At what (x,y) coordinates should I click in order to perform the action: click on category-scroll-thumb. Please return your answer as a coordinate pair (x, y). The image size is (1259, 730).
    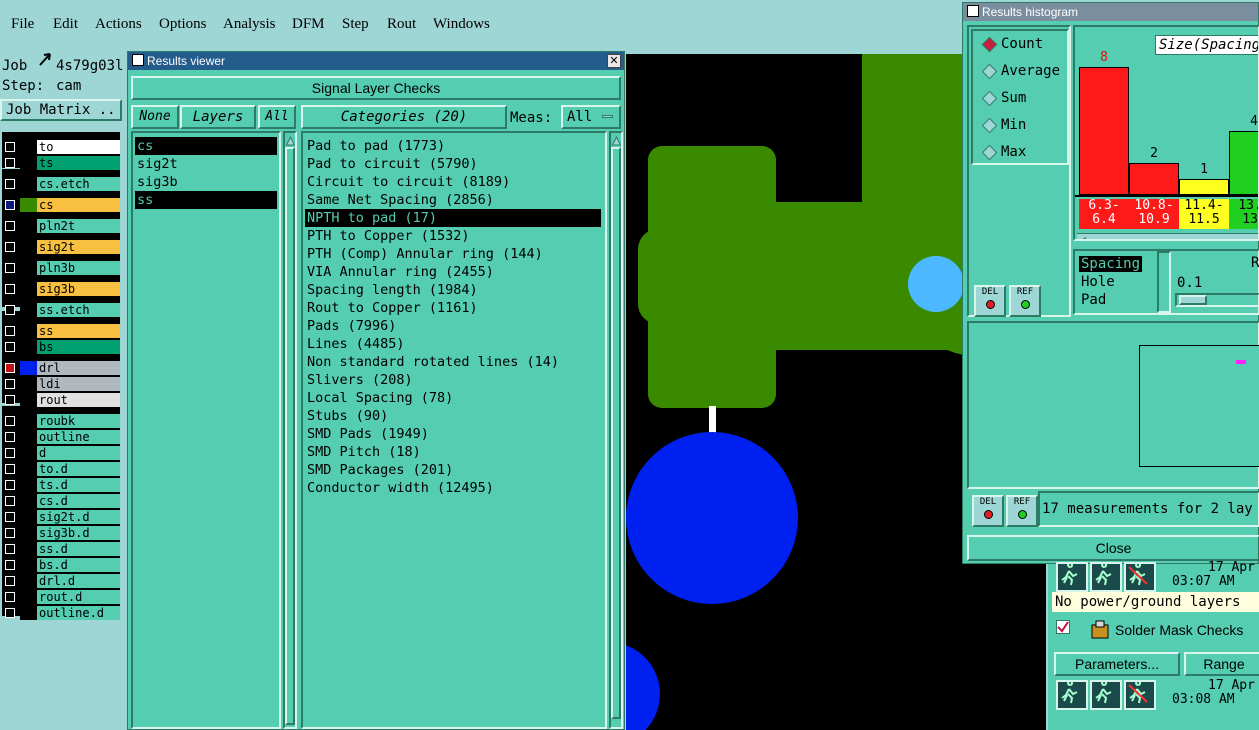
    Looking at the image, I should click on (616, 433).